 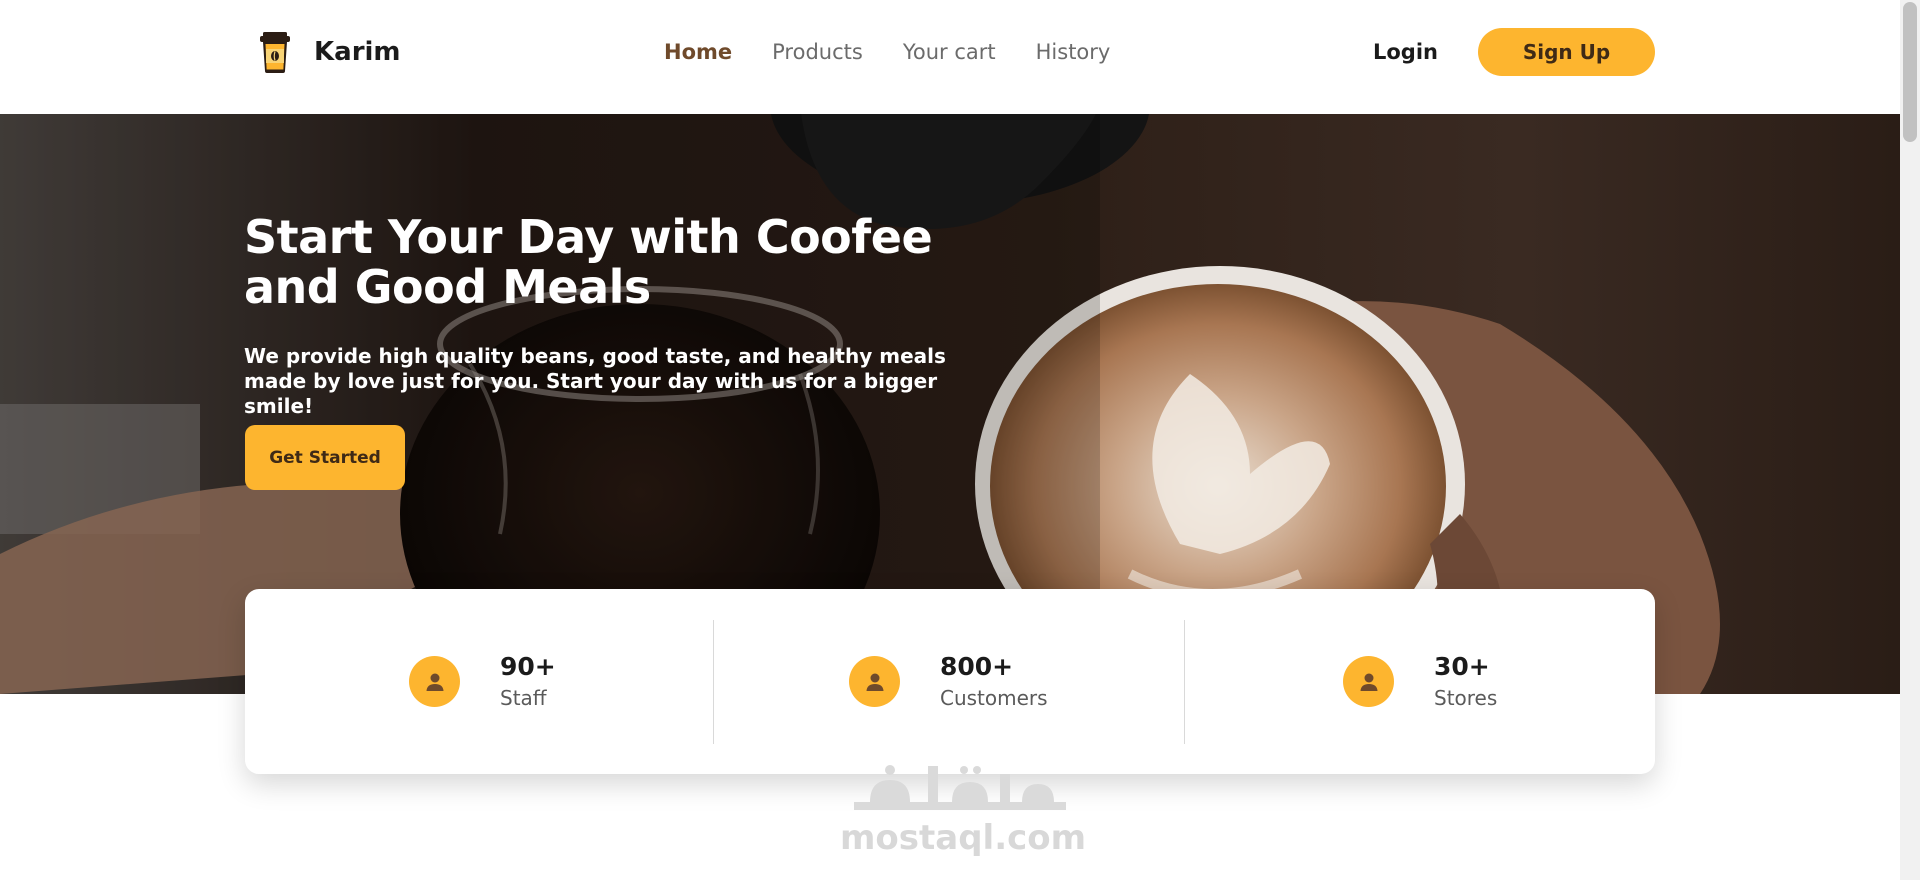 I want to click on stat-customers: 800+ Customers, so click(x=948, y=681).